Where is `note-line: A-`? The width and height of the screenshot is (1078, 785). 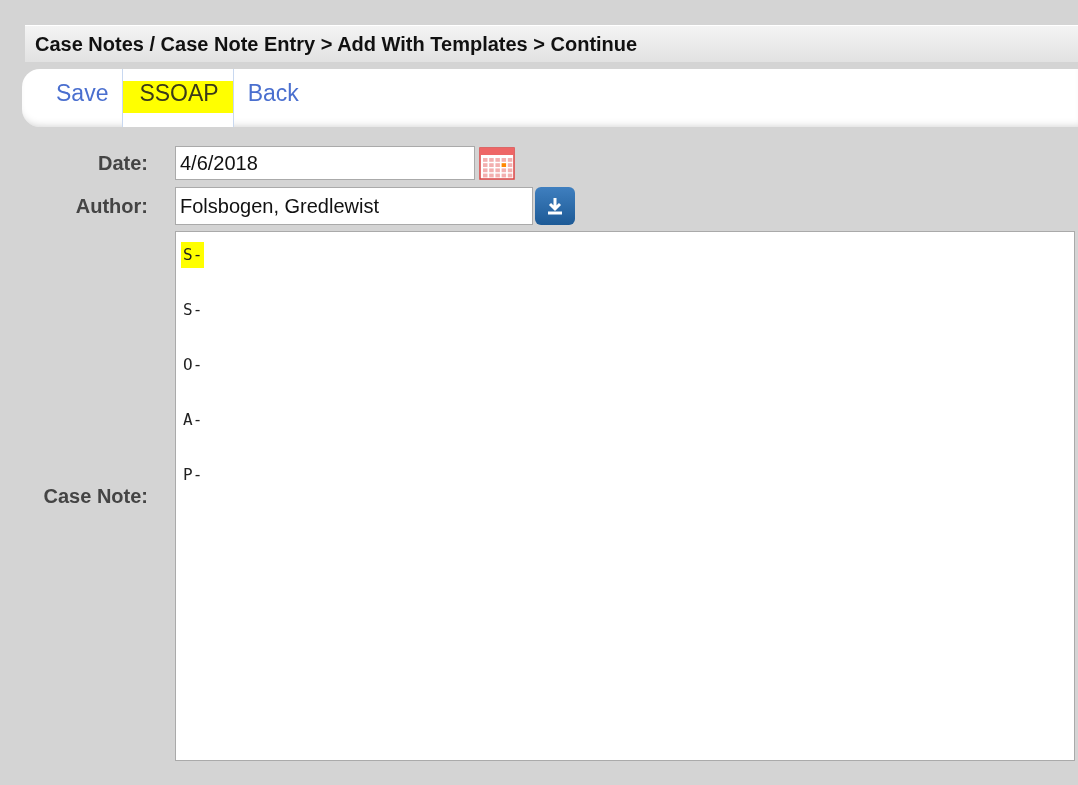 note-line: A- is located at coordinates (193, 420).